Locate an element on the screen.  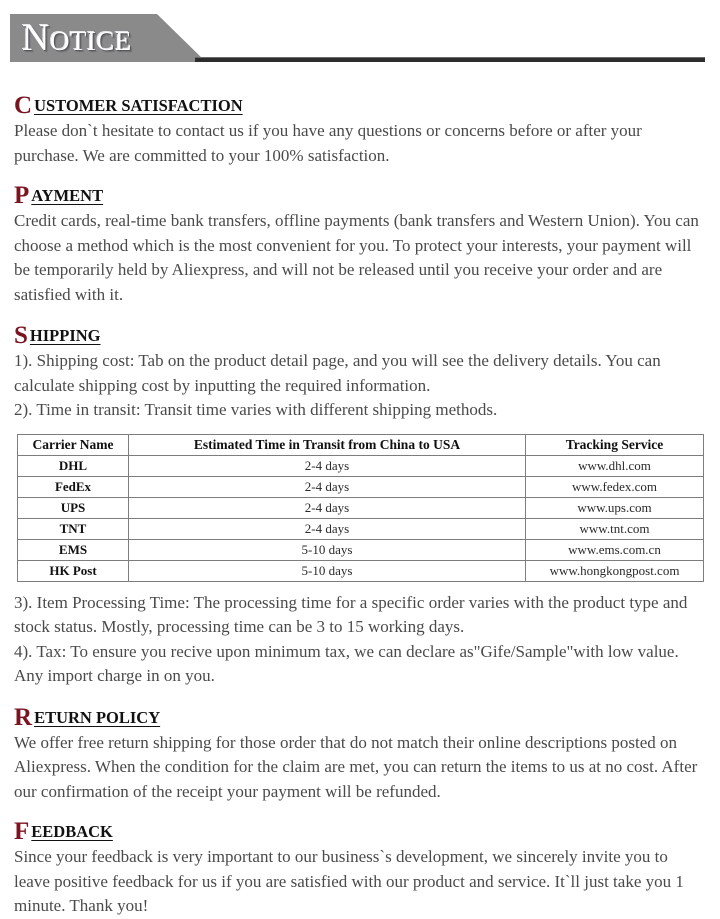
dropcap-p: P is located at coordinates (22, 195).